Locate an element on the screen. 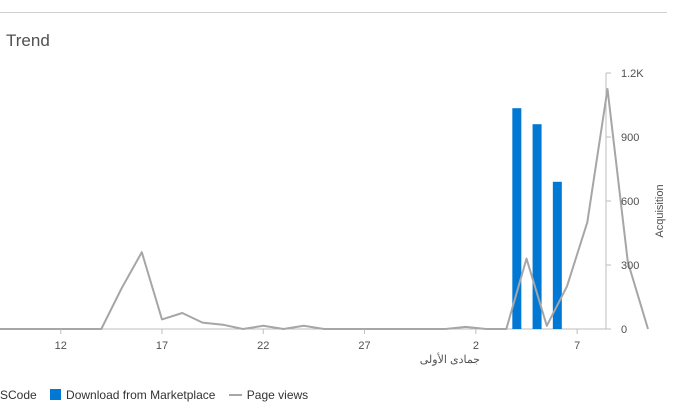 This screenshot has height=411, width=685. x-tick-label: 2 is located at coordinates (476, 346).